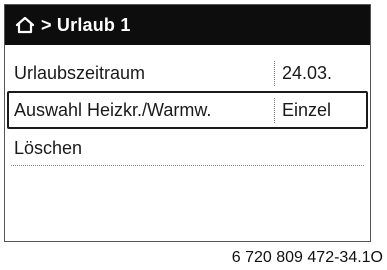 Image resolution: width=387 pixels, height=270 pixels. I want to click on menu-item-label: Löschen, so click(48, 148).